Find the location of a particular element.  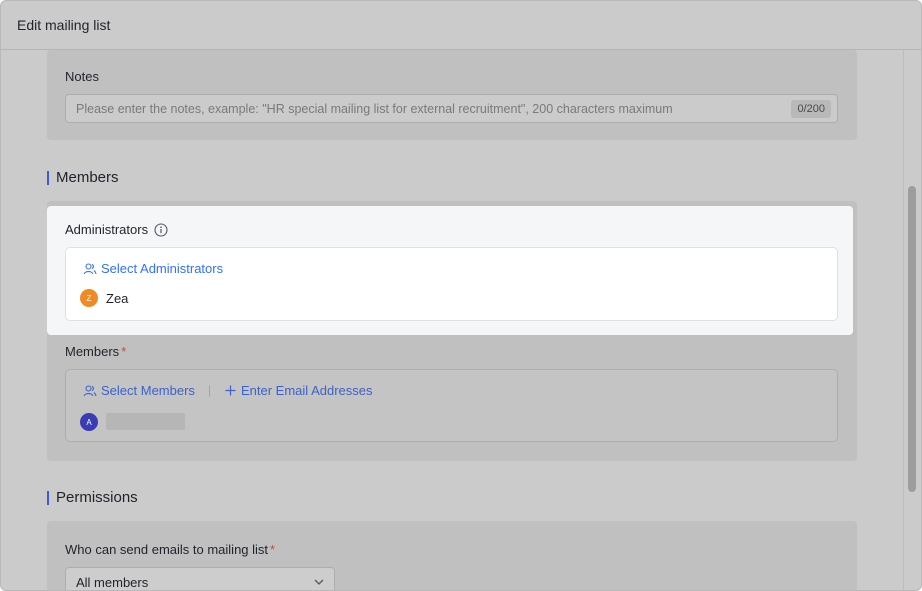

enter-email-addresses-button: Enter Email Addresses is located at coordinates (299, 390).